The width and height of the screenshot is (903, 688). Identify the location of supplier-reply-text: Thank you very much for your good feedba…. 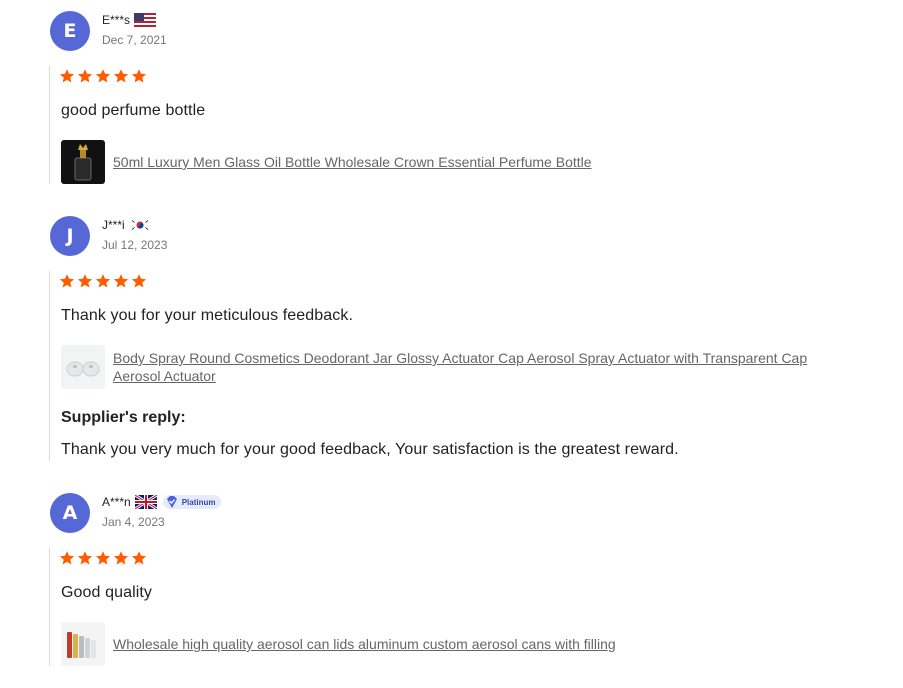
(370, 449).